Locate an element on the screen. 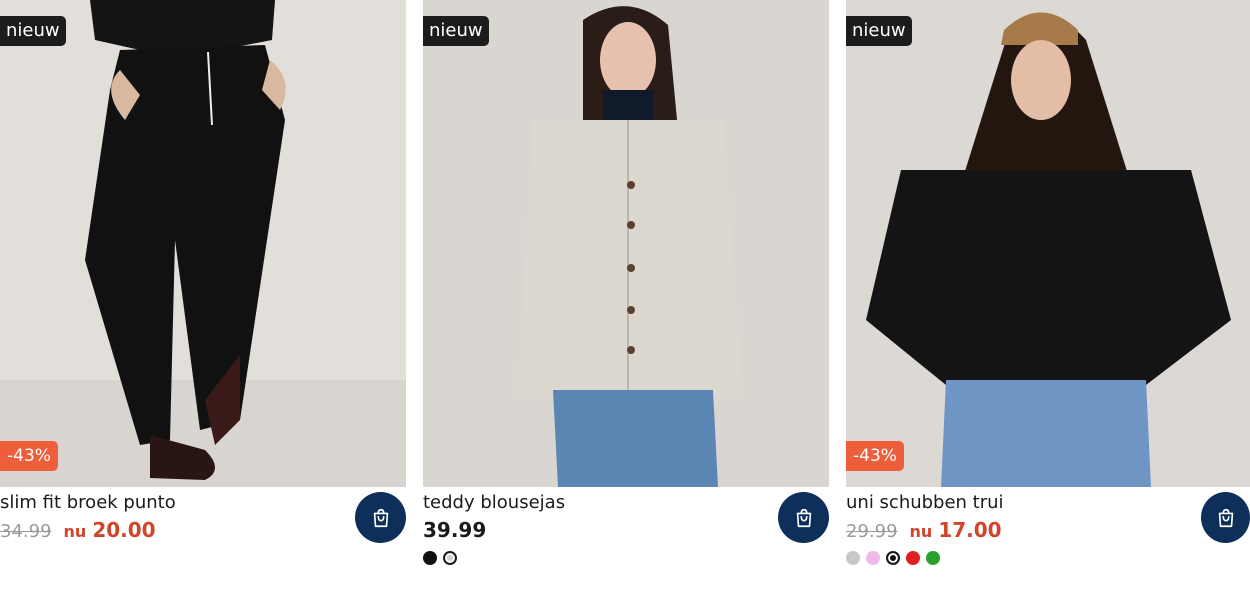  product-title: uni schubben trui is located at coordinates (925, 502).